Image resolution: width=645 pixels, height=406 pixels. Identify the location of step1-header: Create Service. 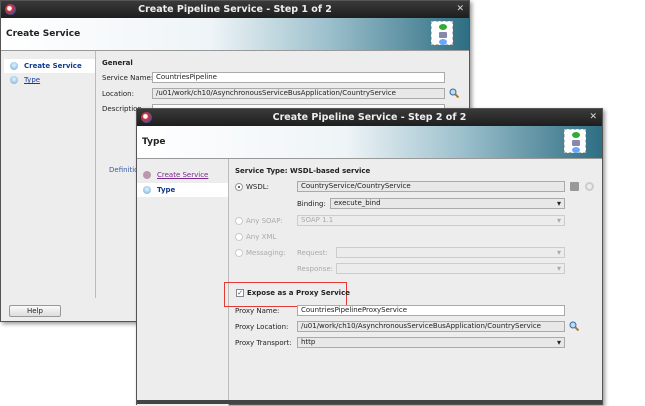
(235, 34).